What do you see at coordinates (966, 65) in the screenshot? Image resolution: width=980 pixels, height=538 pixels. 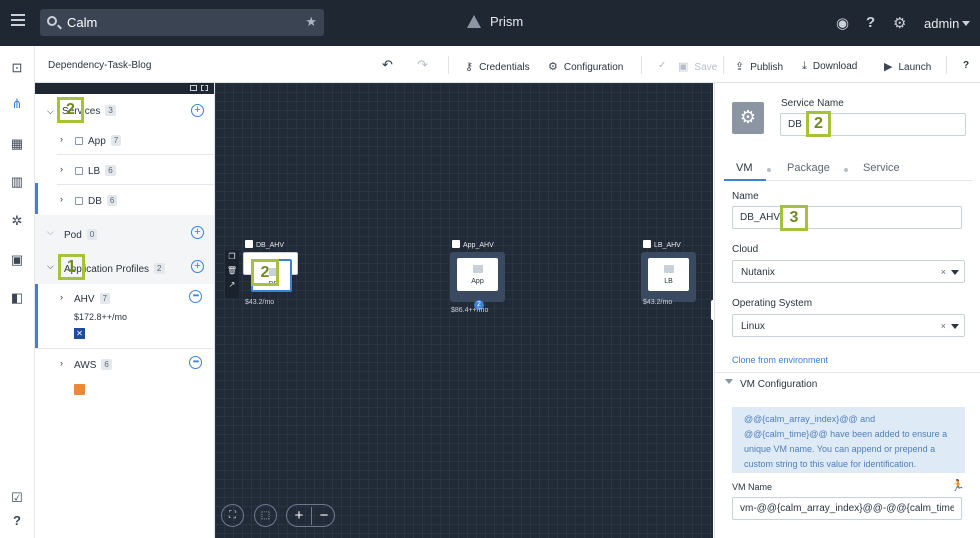 I see `help-button: ?` at bounding box center [966, 65].